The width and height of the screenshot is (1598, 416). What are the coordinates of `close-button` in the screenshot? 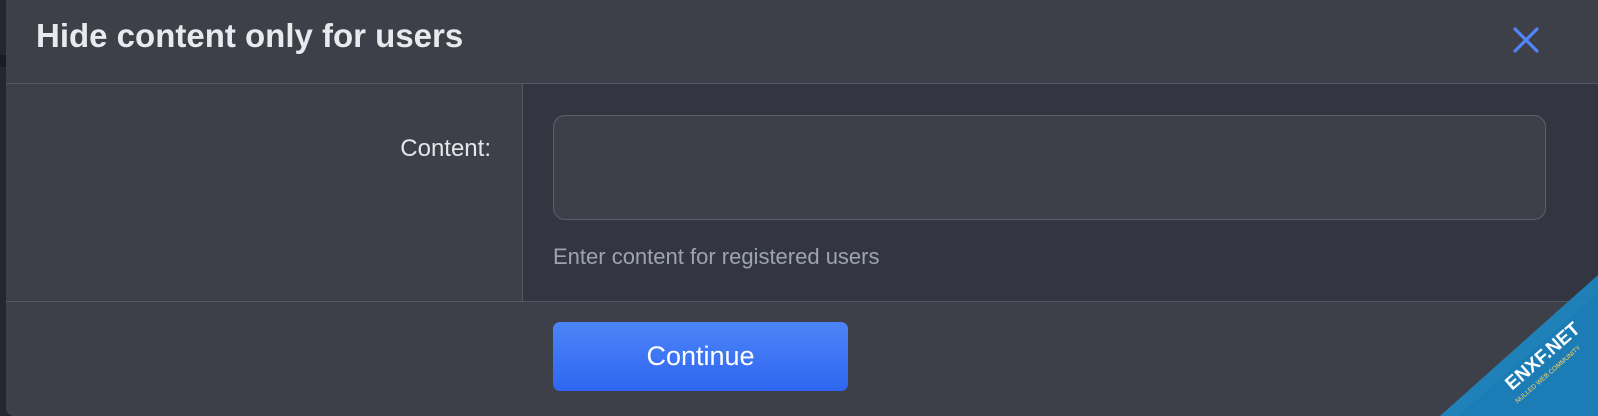 It's located at (1526, 40).